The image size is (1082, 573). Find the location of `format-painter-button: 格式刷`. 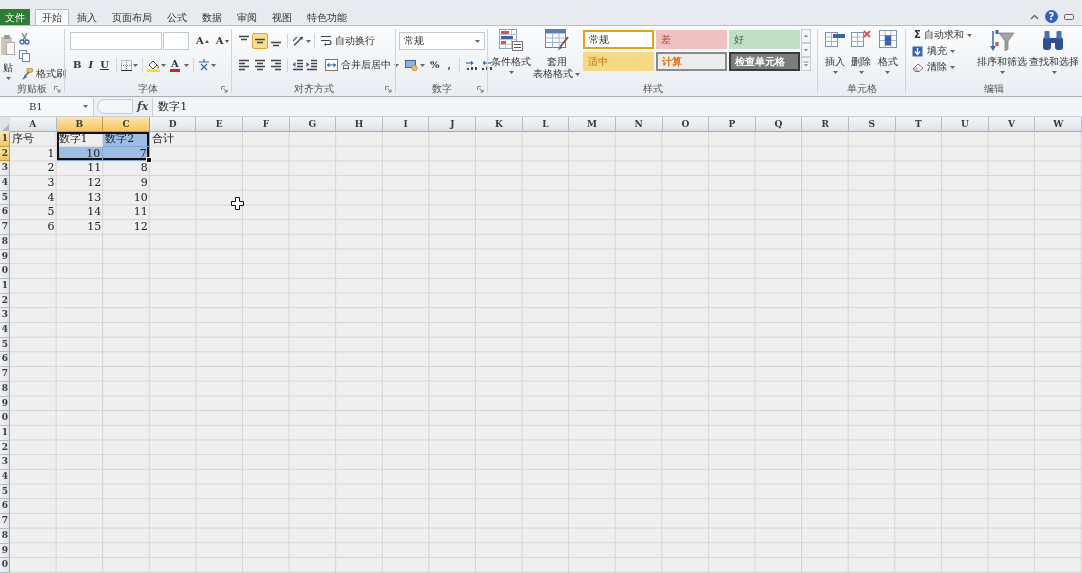

format-painter-button: 格式刷 is located at coordinates (43, 74).